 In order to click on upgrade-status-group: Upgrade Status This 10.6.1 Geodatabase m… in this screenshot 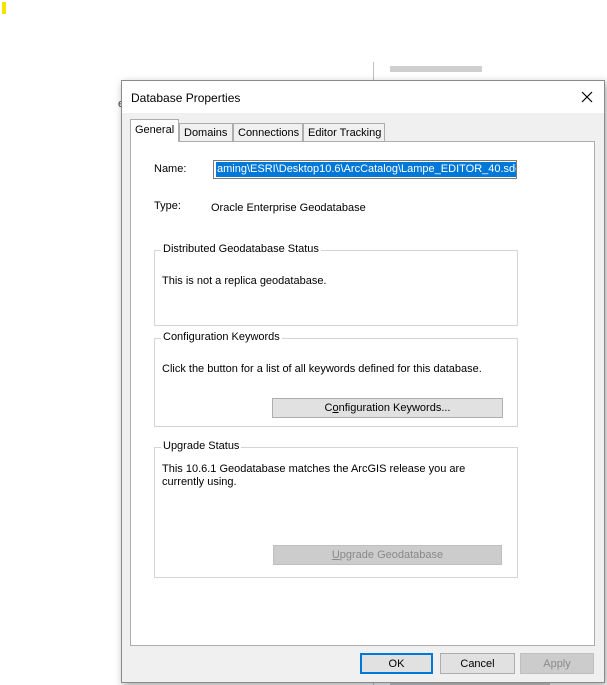, I will do `click(336, 509)`.